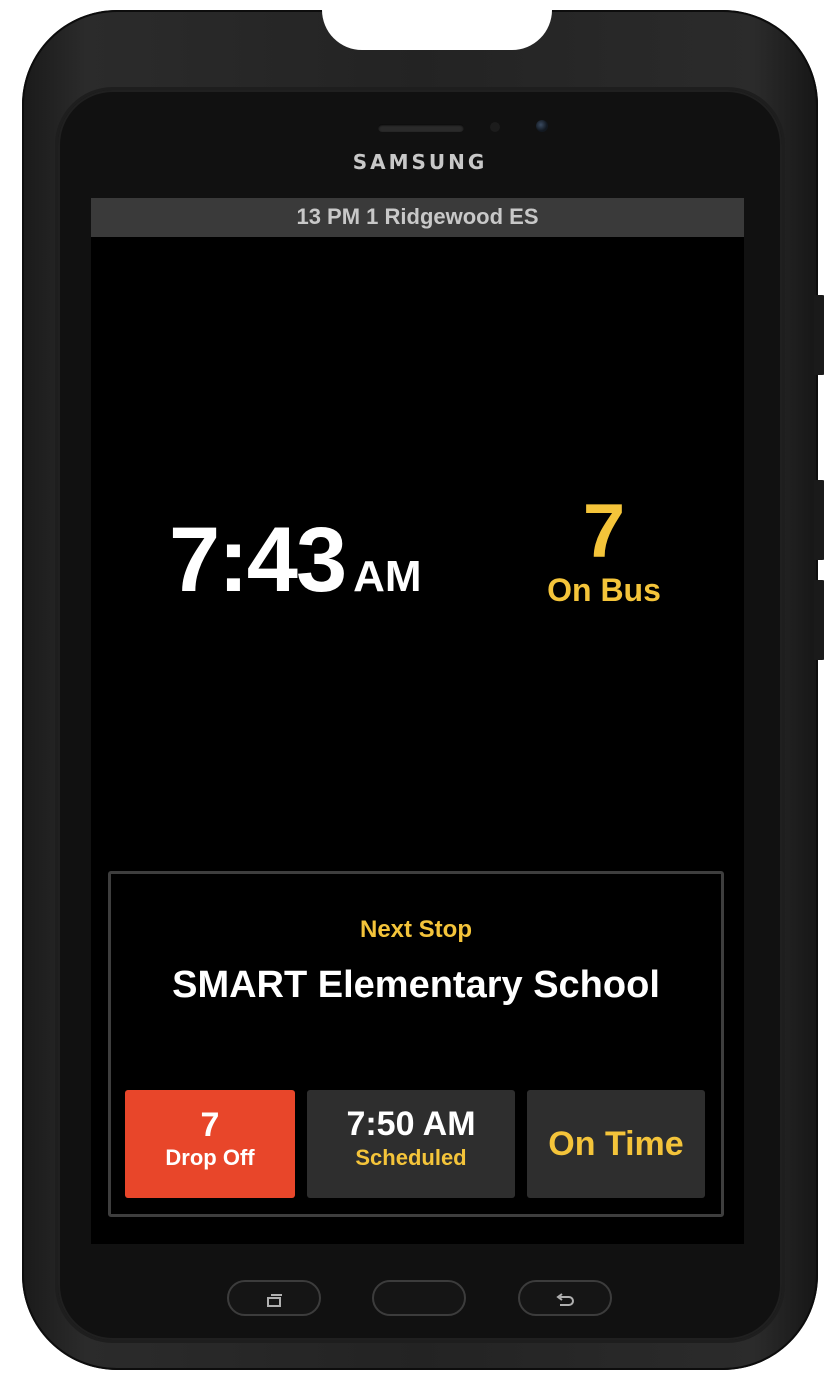 Image resolution: width=824 pixels, height=1377 pixels. I want to click on recent-apps-button, so click(274, 1298).